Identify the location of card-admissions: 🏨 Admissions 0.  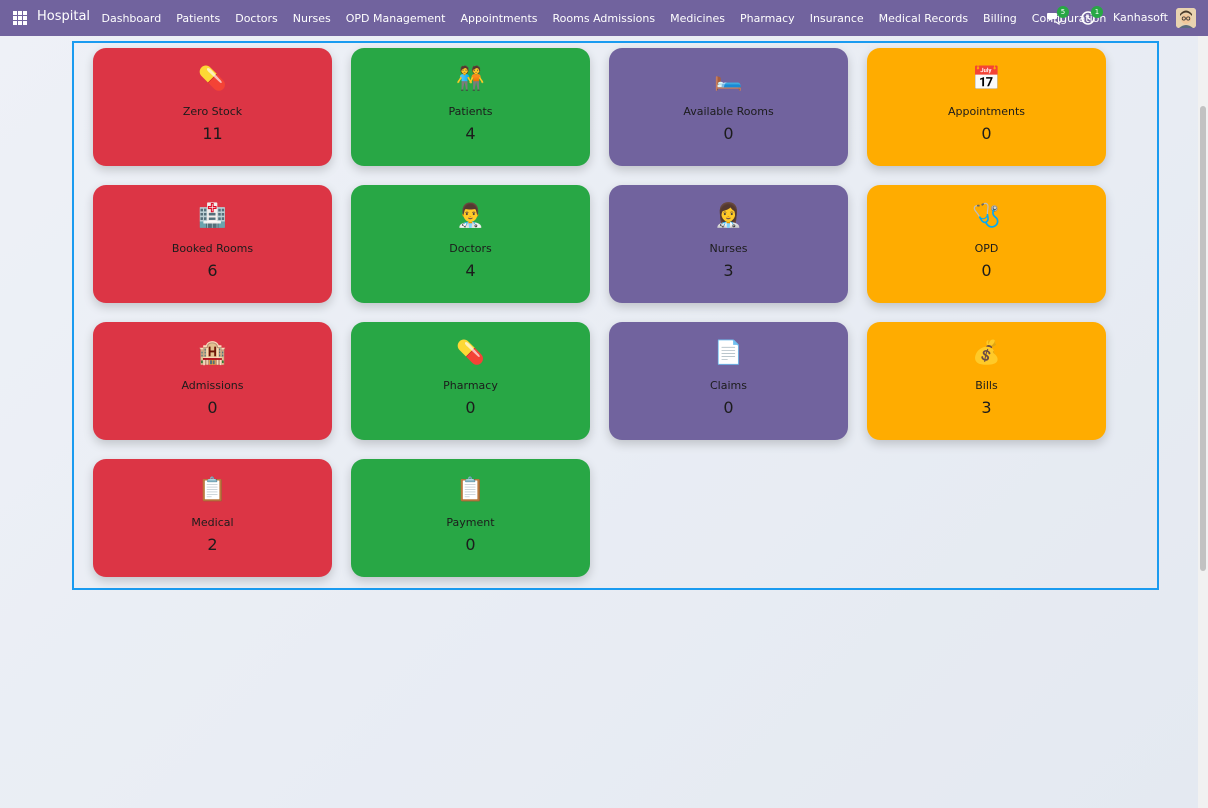
(212, 381).